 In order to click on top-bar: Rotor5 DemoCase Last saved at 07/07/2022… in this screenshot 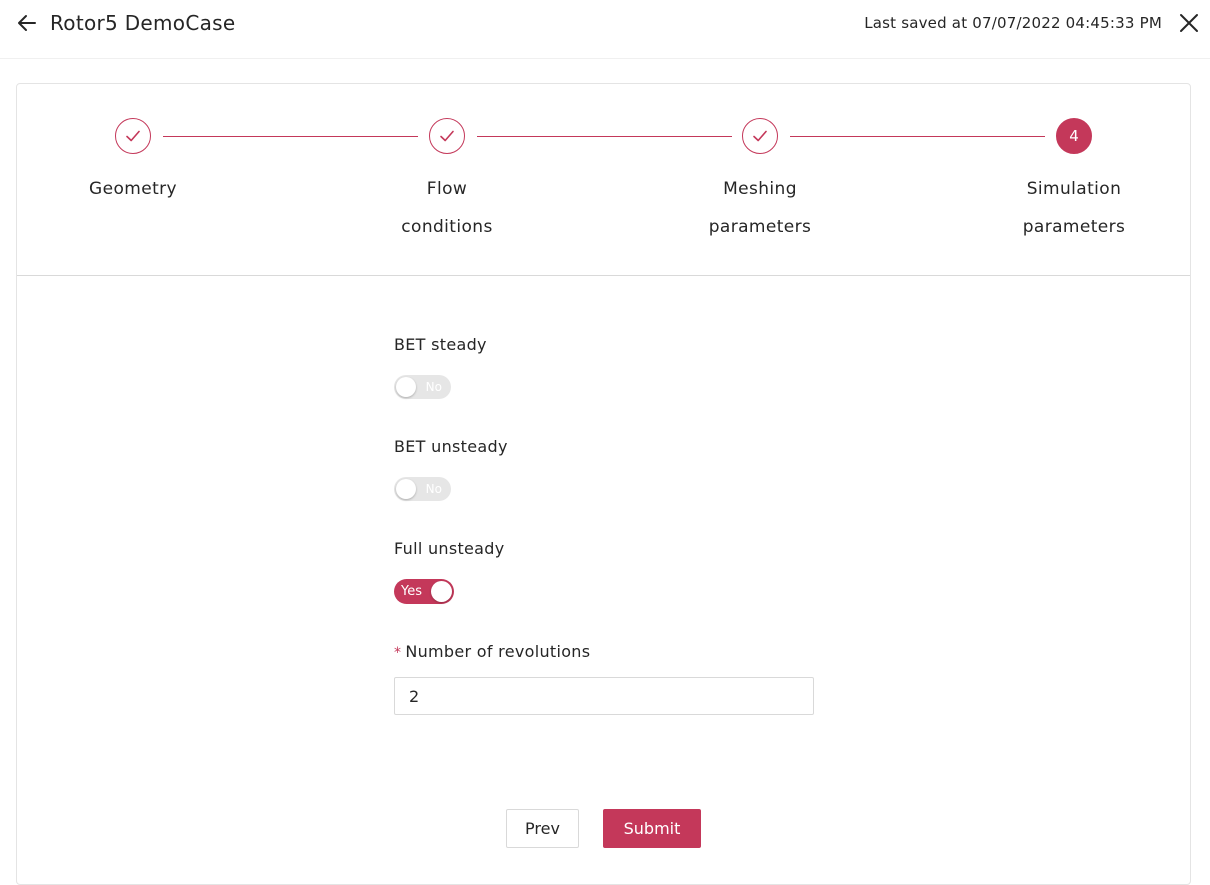, I will do `click(605, 29)`.